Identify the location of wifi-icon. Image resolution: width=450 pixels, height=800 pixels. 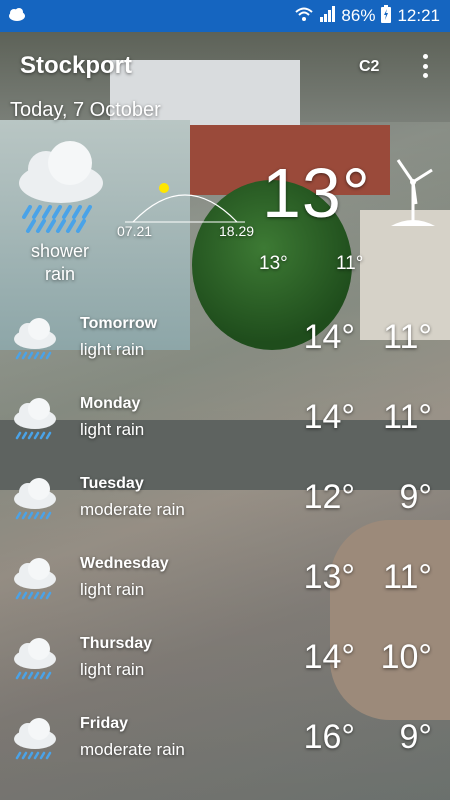
(304, 16).